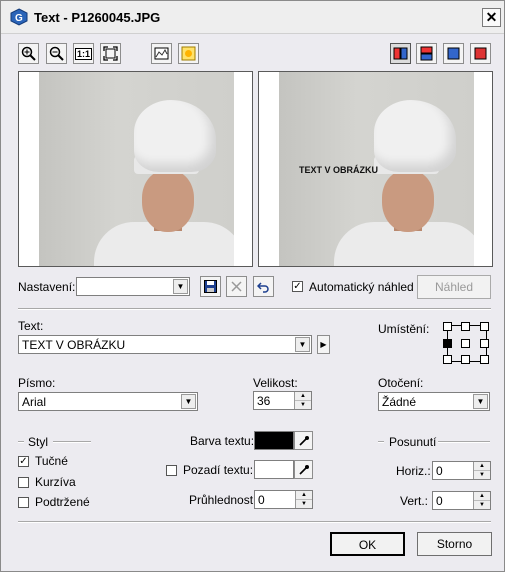 The height and width of the screenshot is (572, 505). I want to click on brightness-button, so click(188, 53).